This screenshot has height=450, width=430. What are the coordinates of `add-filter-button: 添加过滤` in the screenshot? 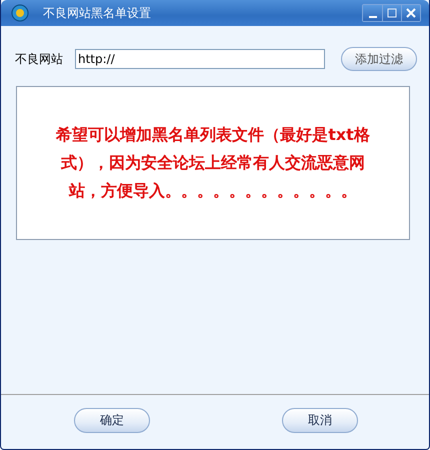 It's located at (379, 59).